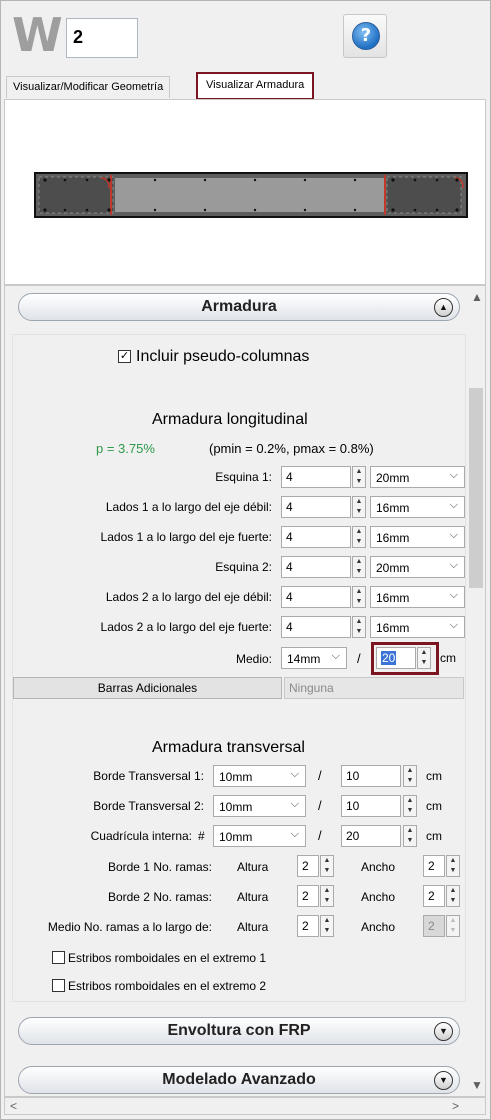 This screenshot has width=491, height=1120. Describe the element at coordinates (243, 477) in the screenshot. I see `long-row-label: Esquina 1:` at that location.